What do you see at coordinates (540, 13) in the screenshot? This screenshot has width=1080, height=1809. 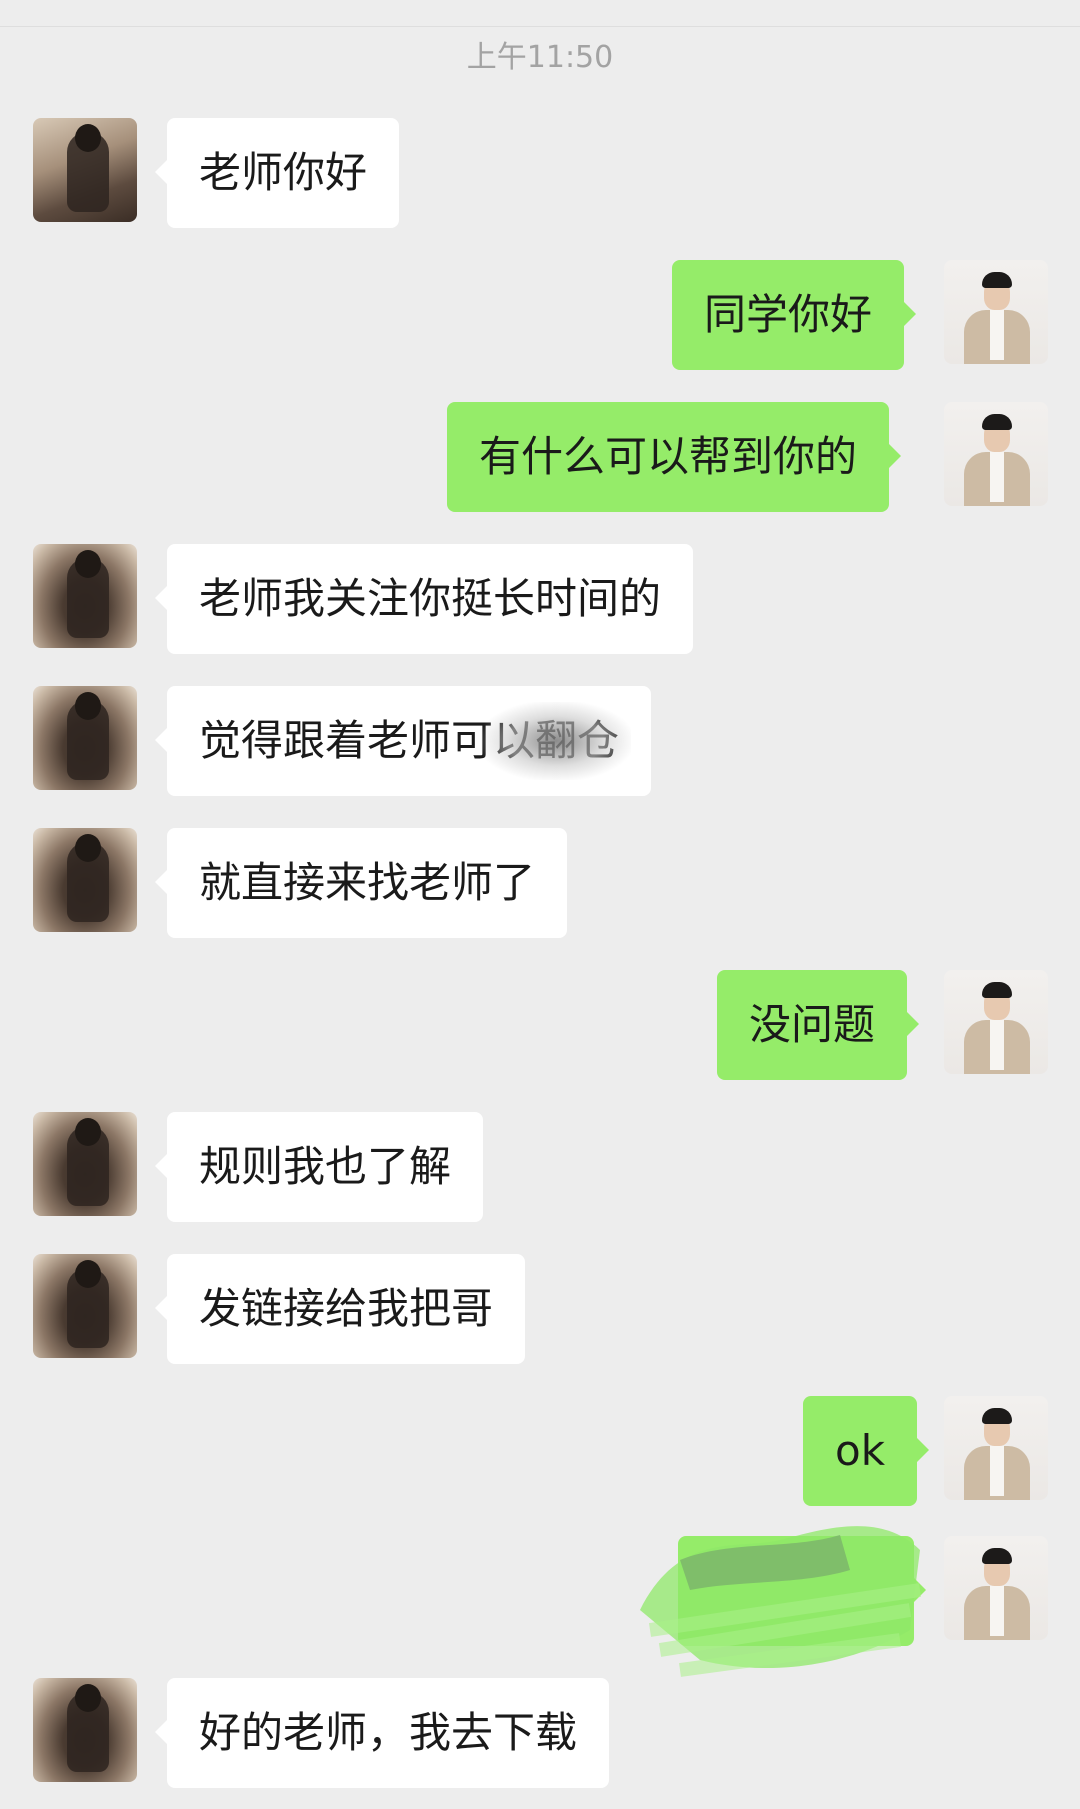 I see `top-divider` at bounding box center [540, 13].